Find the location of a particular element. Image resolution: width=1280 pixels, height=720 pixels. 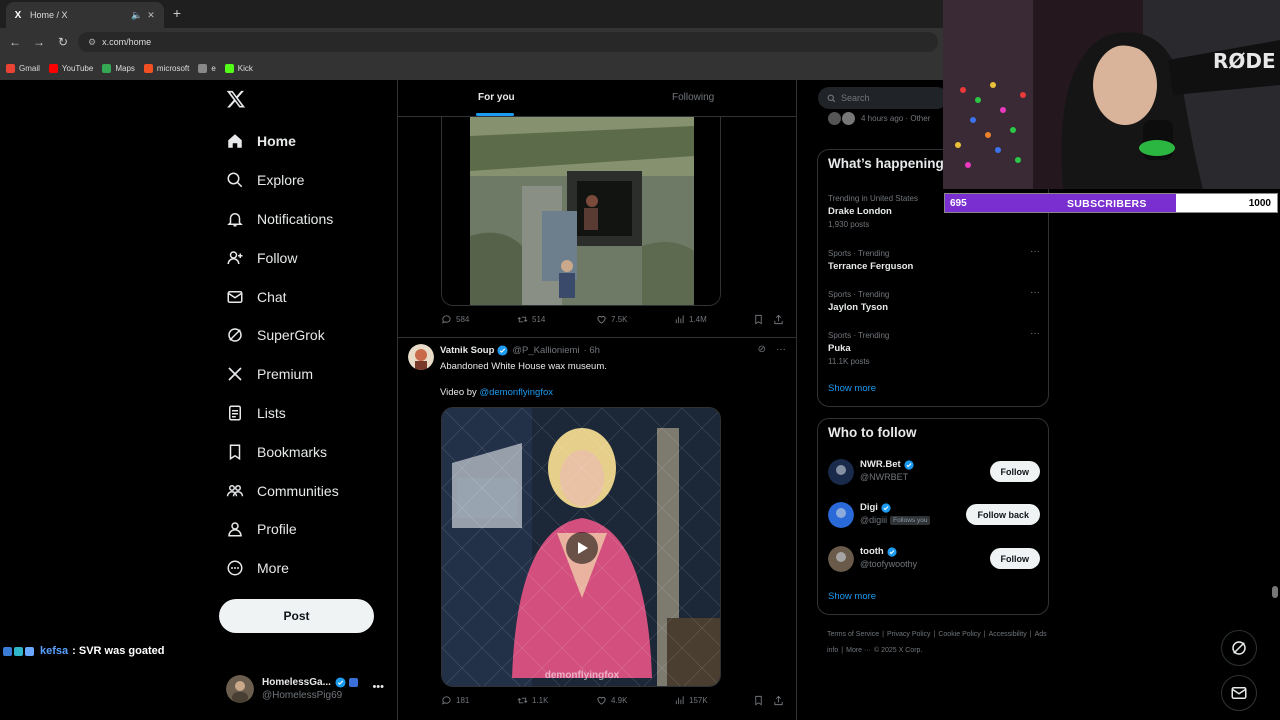

nav-item-home: Home is located at coordinates (311, 141).